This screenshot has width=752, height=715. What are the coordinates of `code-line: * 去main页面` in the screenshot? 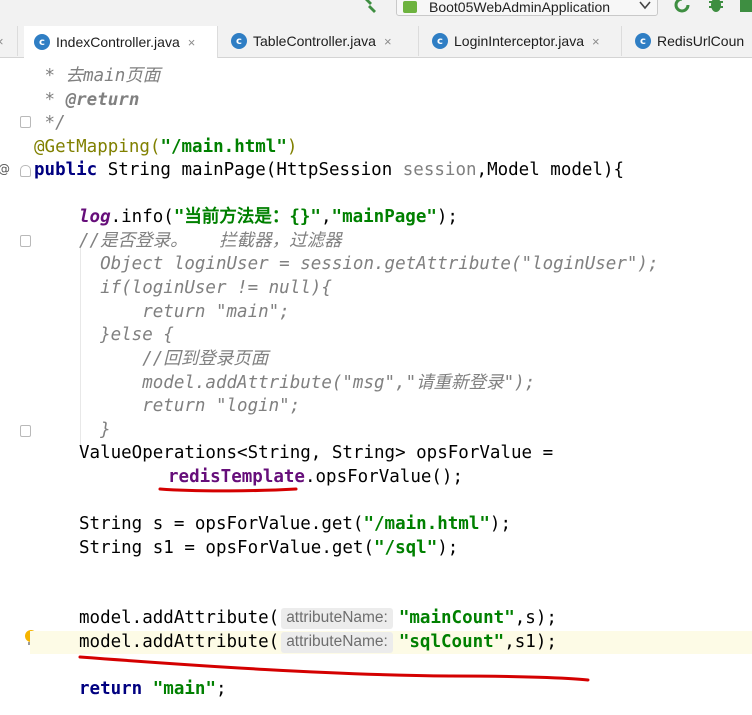 It's located at (97, 76).